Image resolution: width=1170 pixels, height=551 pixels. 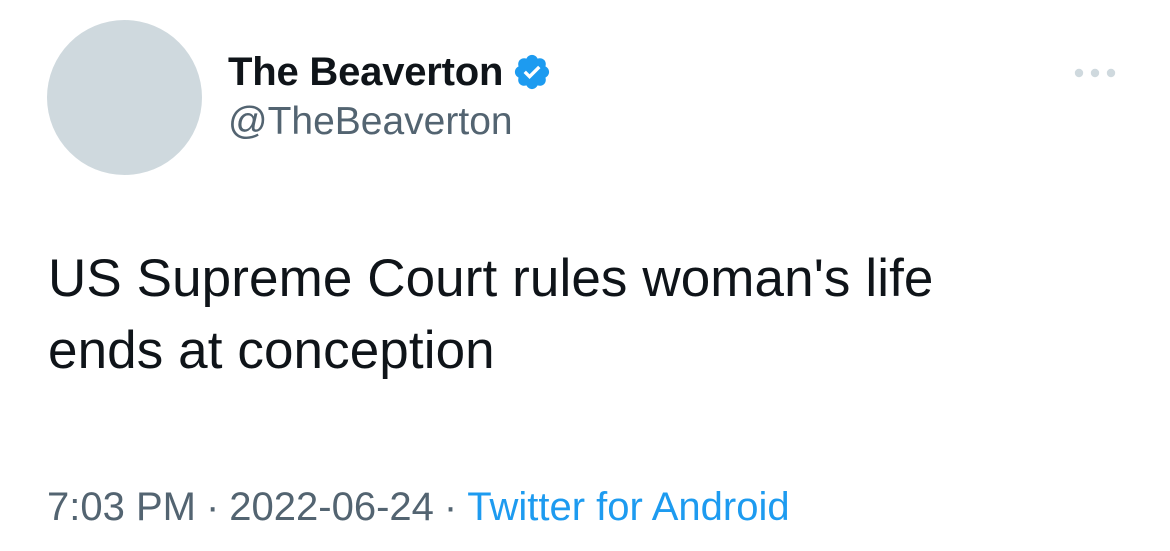 I want to click on tweet-date: 2022-06-24, so click(x=331, y=507).